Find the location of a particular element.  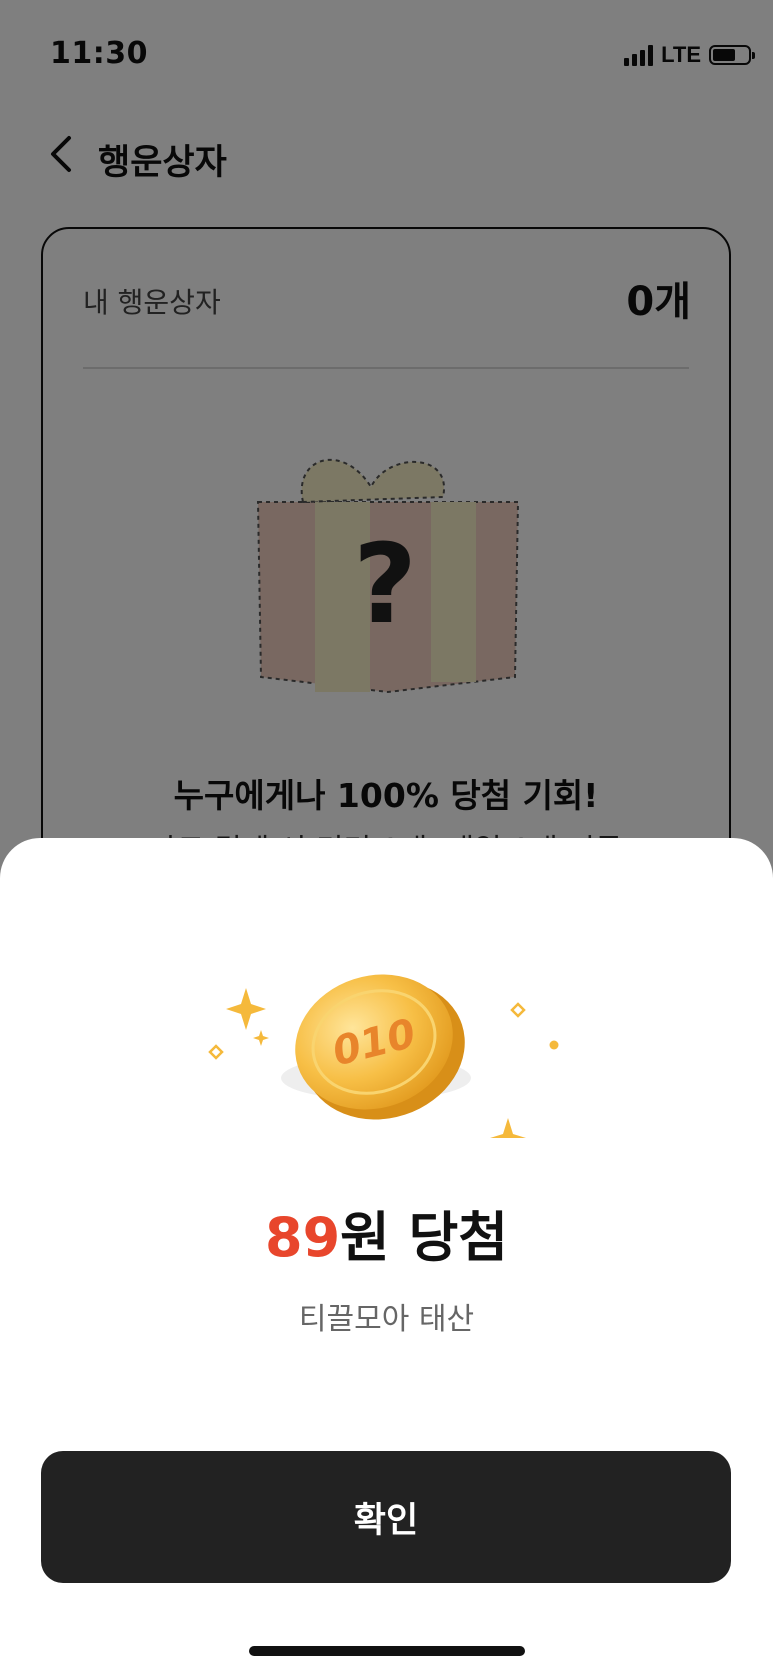

result-subtitle: 티끌모아 태산 is located at coordinates (386, 1319).